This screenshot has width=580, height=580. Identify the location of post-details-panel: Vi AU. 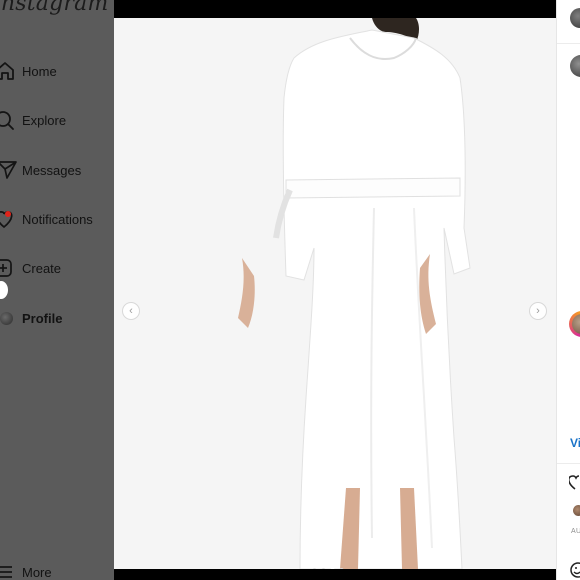
(568, 290).